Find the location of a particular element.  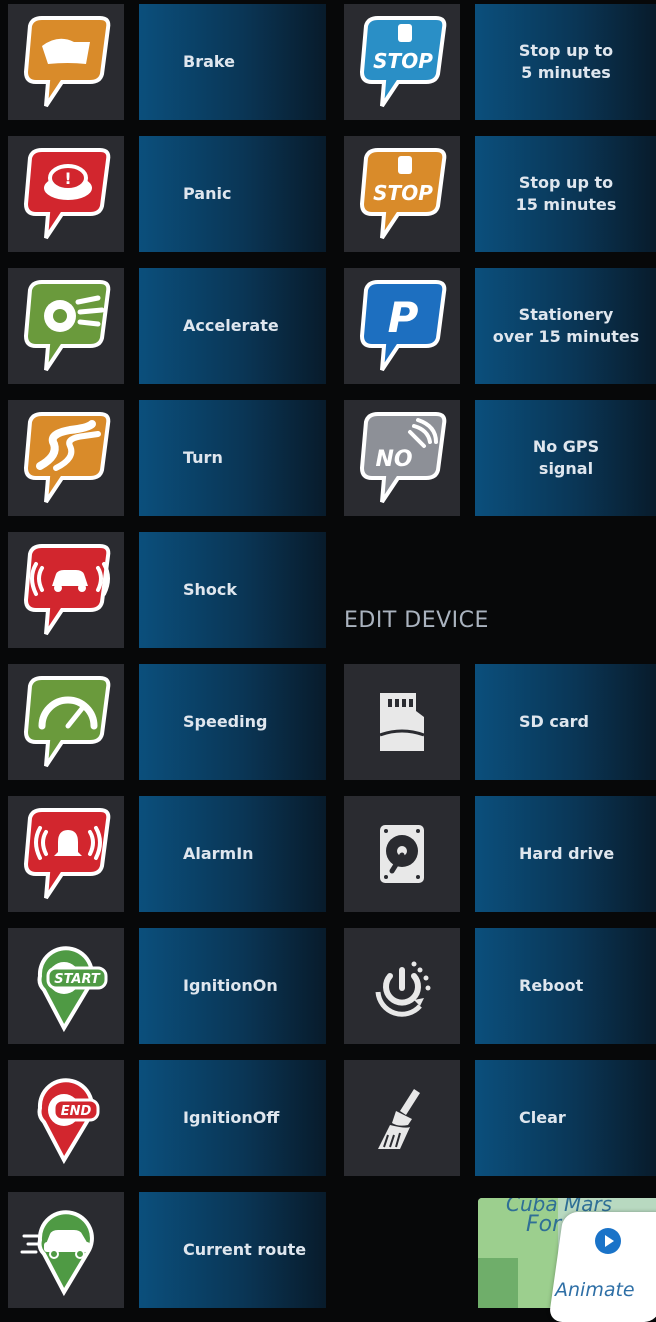

reboot-tile is located at coordinates (402, 986).